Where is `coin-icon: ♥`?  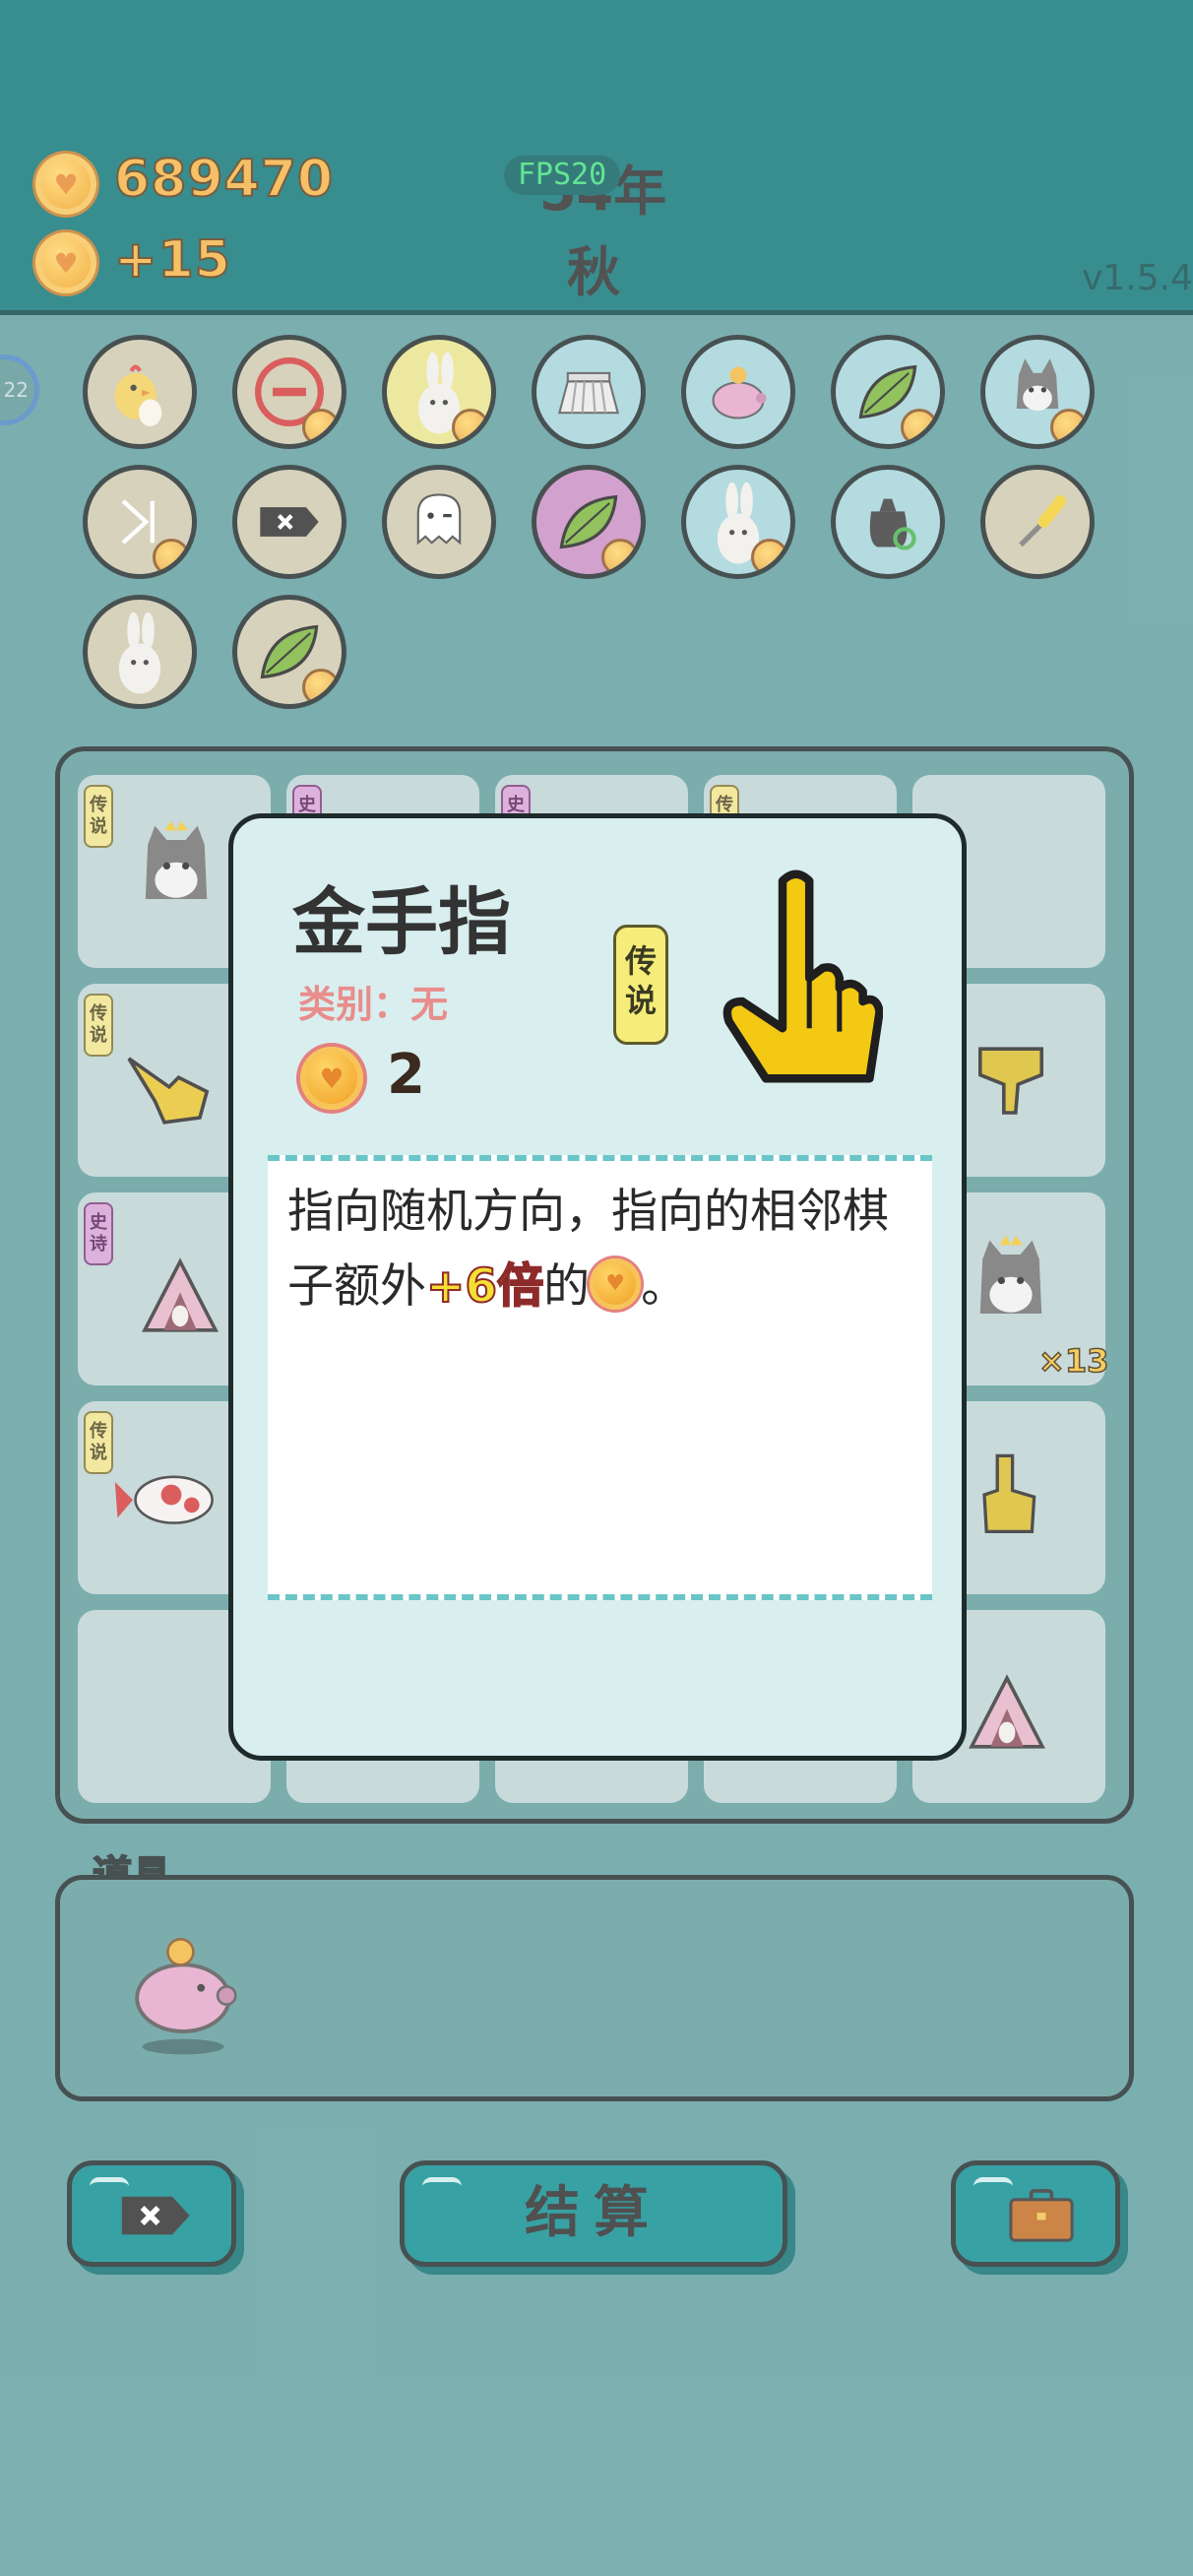
coin-icon: ♥ is located at coordinates (331, 1078).